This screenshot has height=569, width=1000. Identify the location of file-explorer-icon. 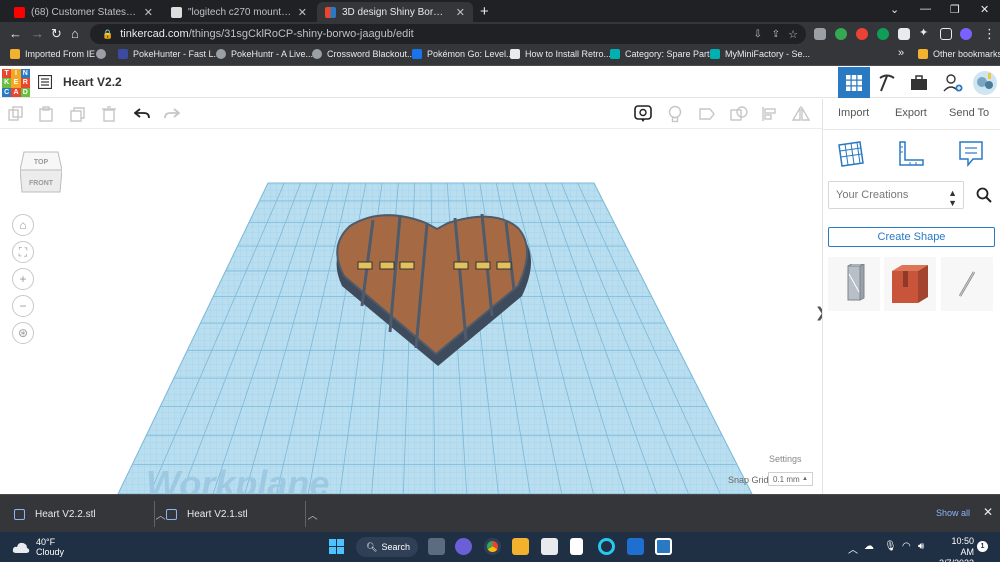
(520, 546).